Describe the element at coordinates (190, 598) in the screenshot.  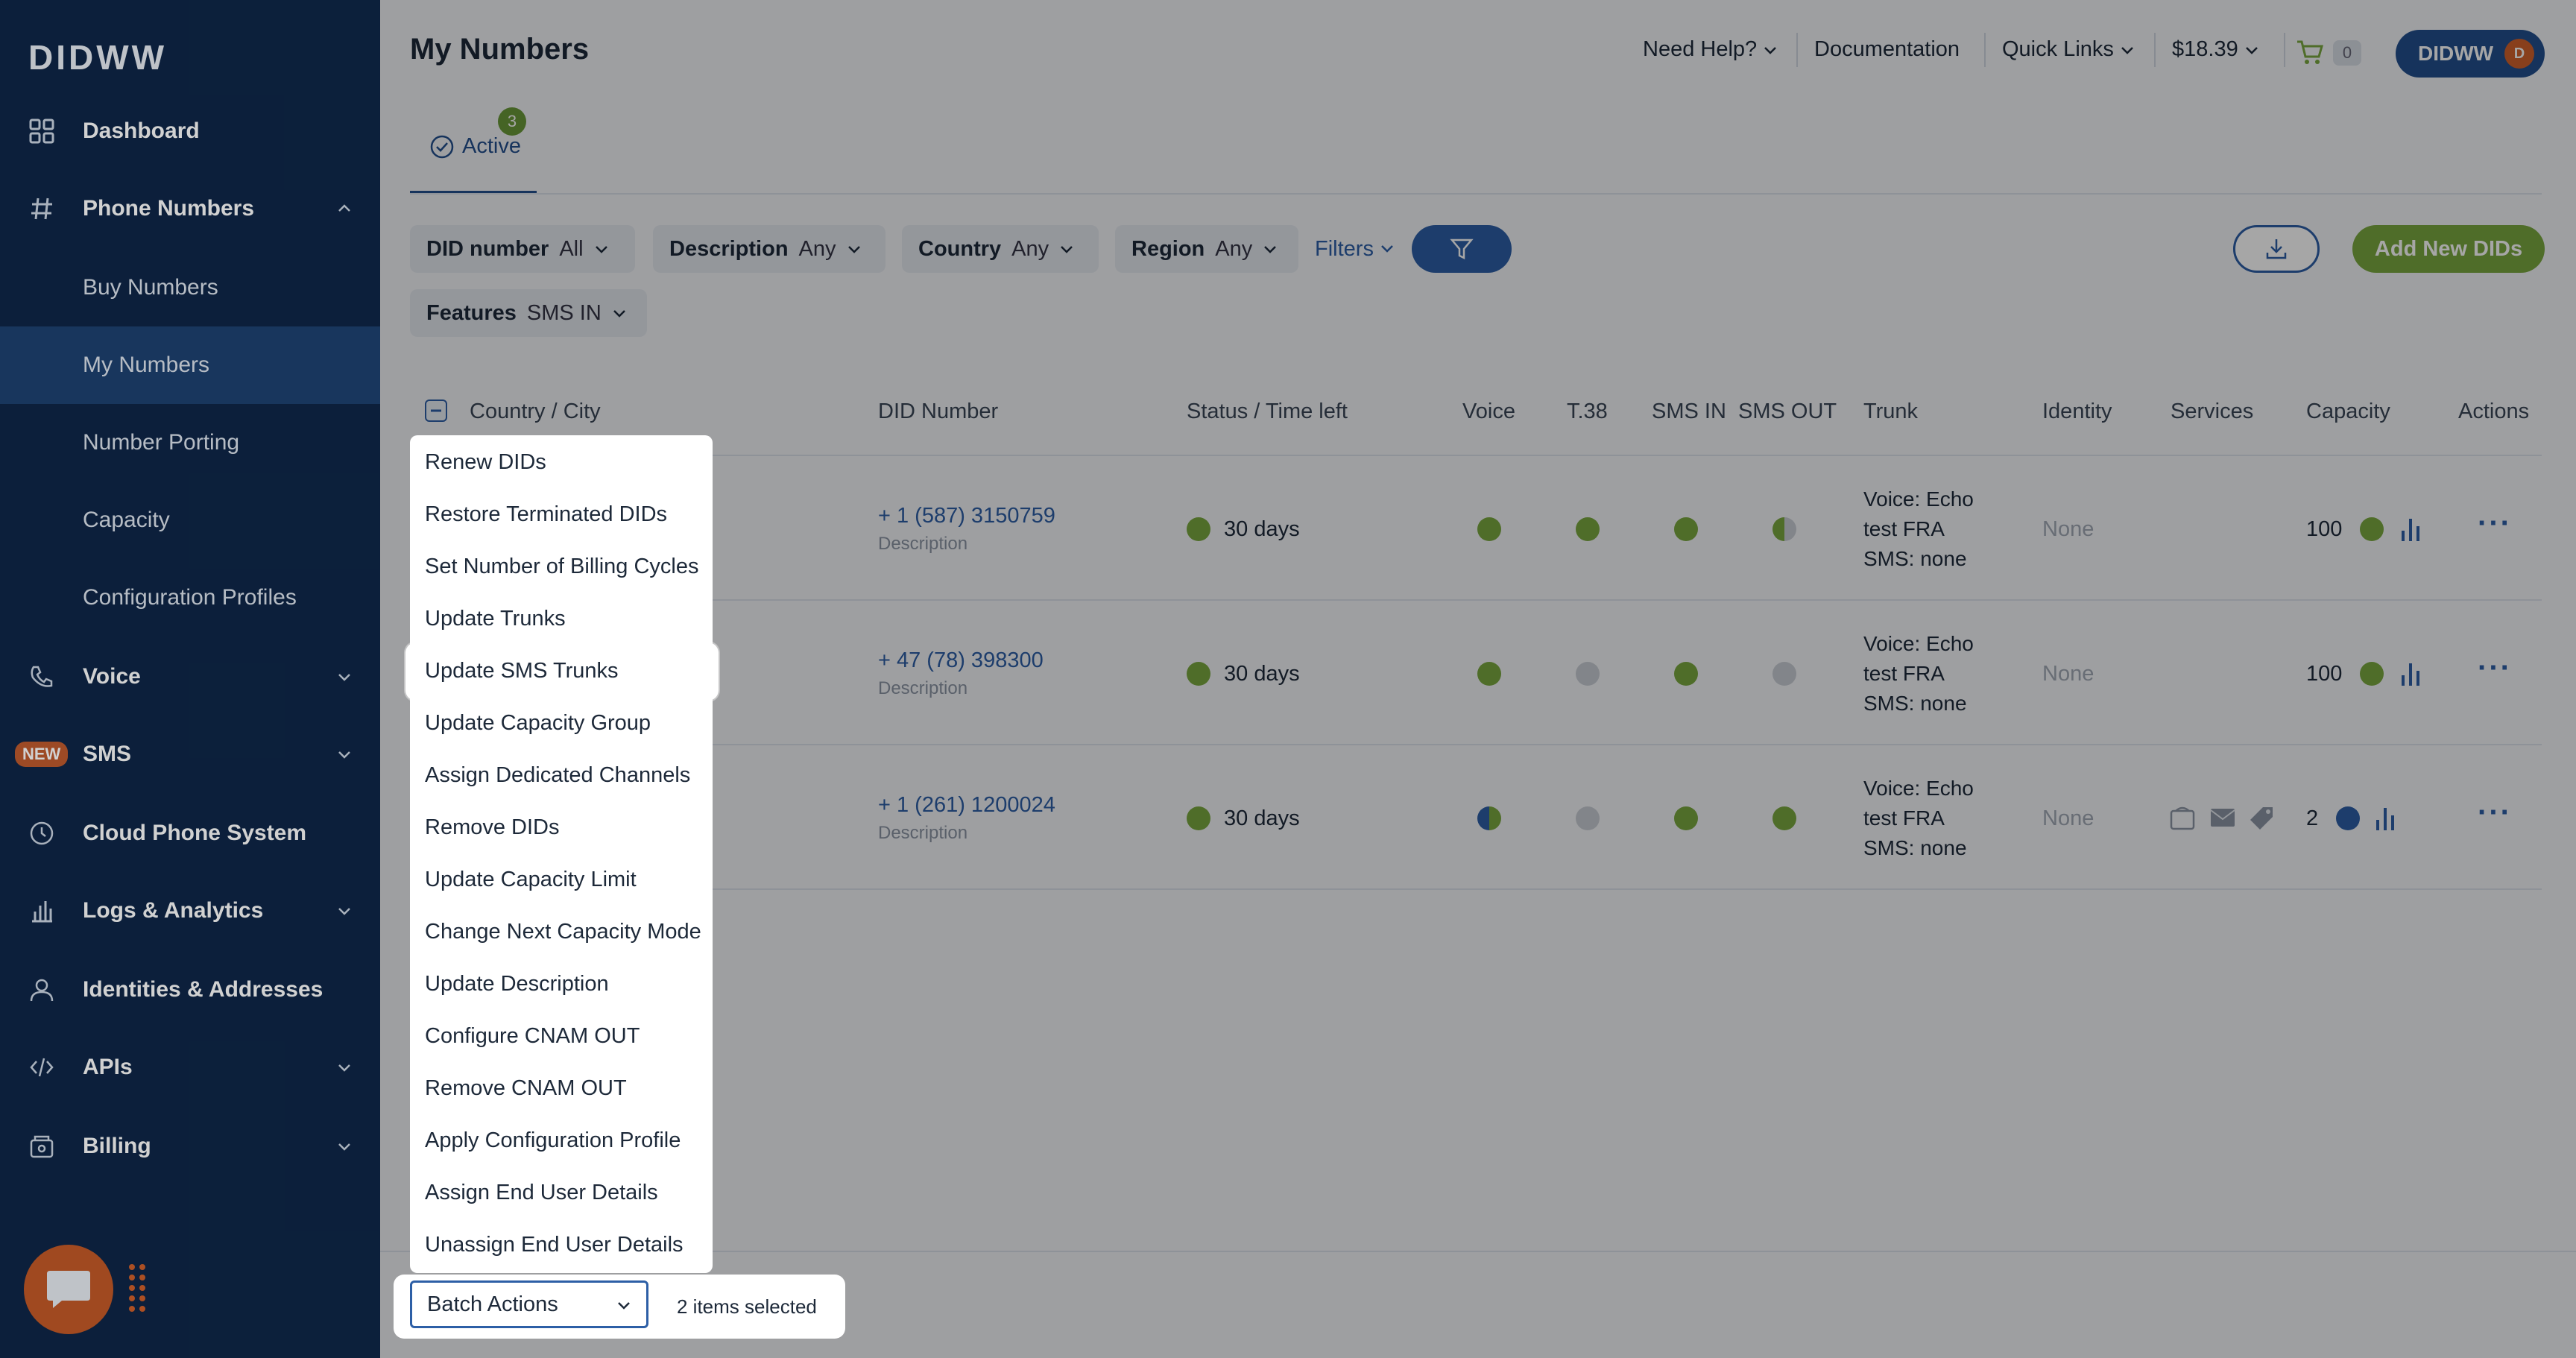
I see `sidebar-item-configuration-profiles: Configuration Profiles` at that location.